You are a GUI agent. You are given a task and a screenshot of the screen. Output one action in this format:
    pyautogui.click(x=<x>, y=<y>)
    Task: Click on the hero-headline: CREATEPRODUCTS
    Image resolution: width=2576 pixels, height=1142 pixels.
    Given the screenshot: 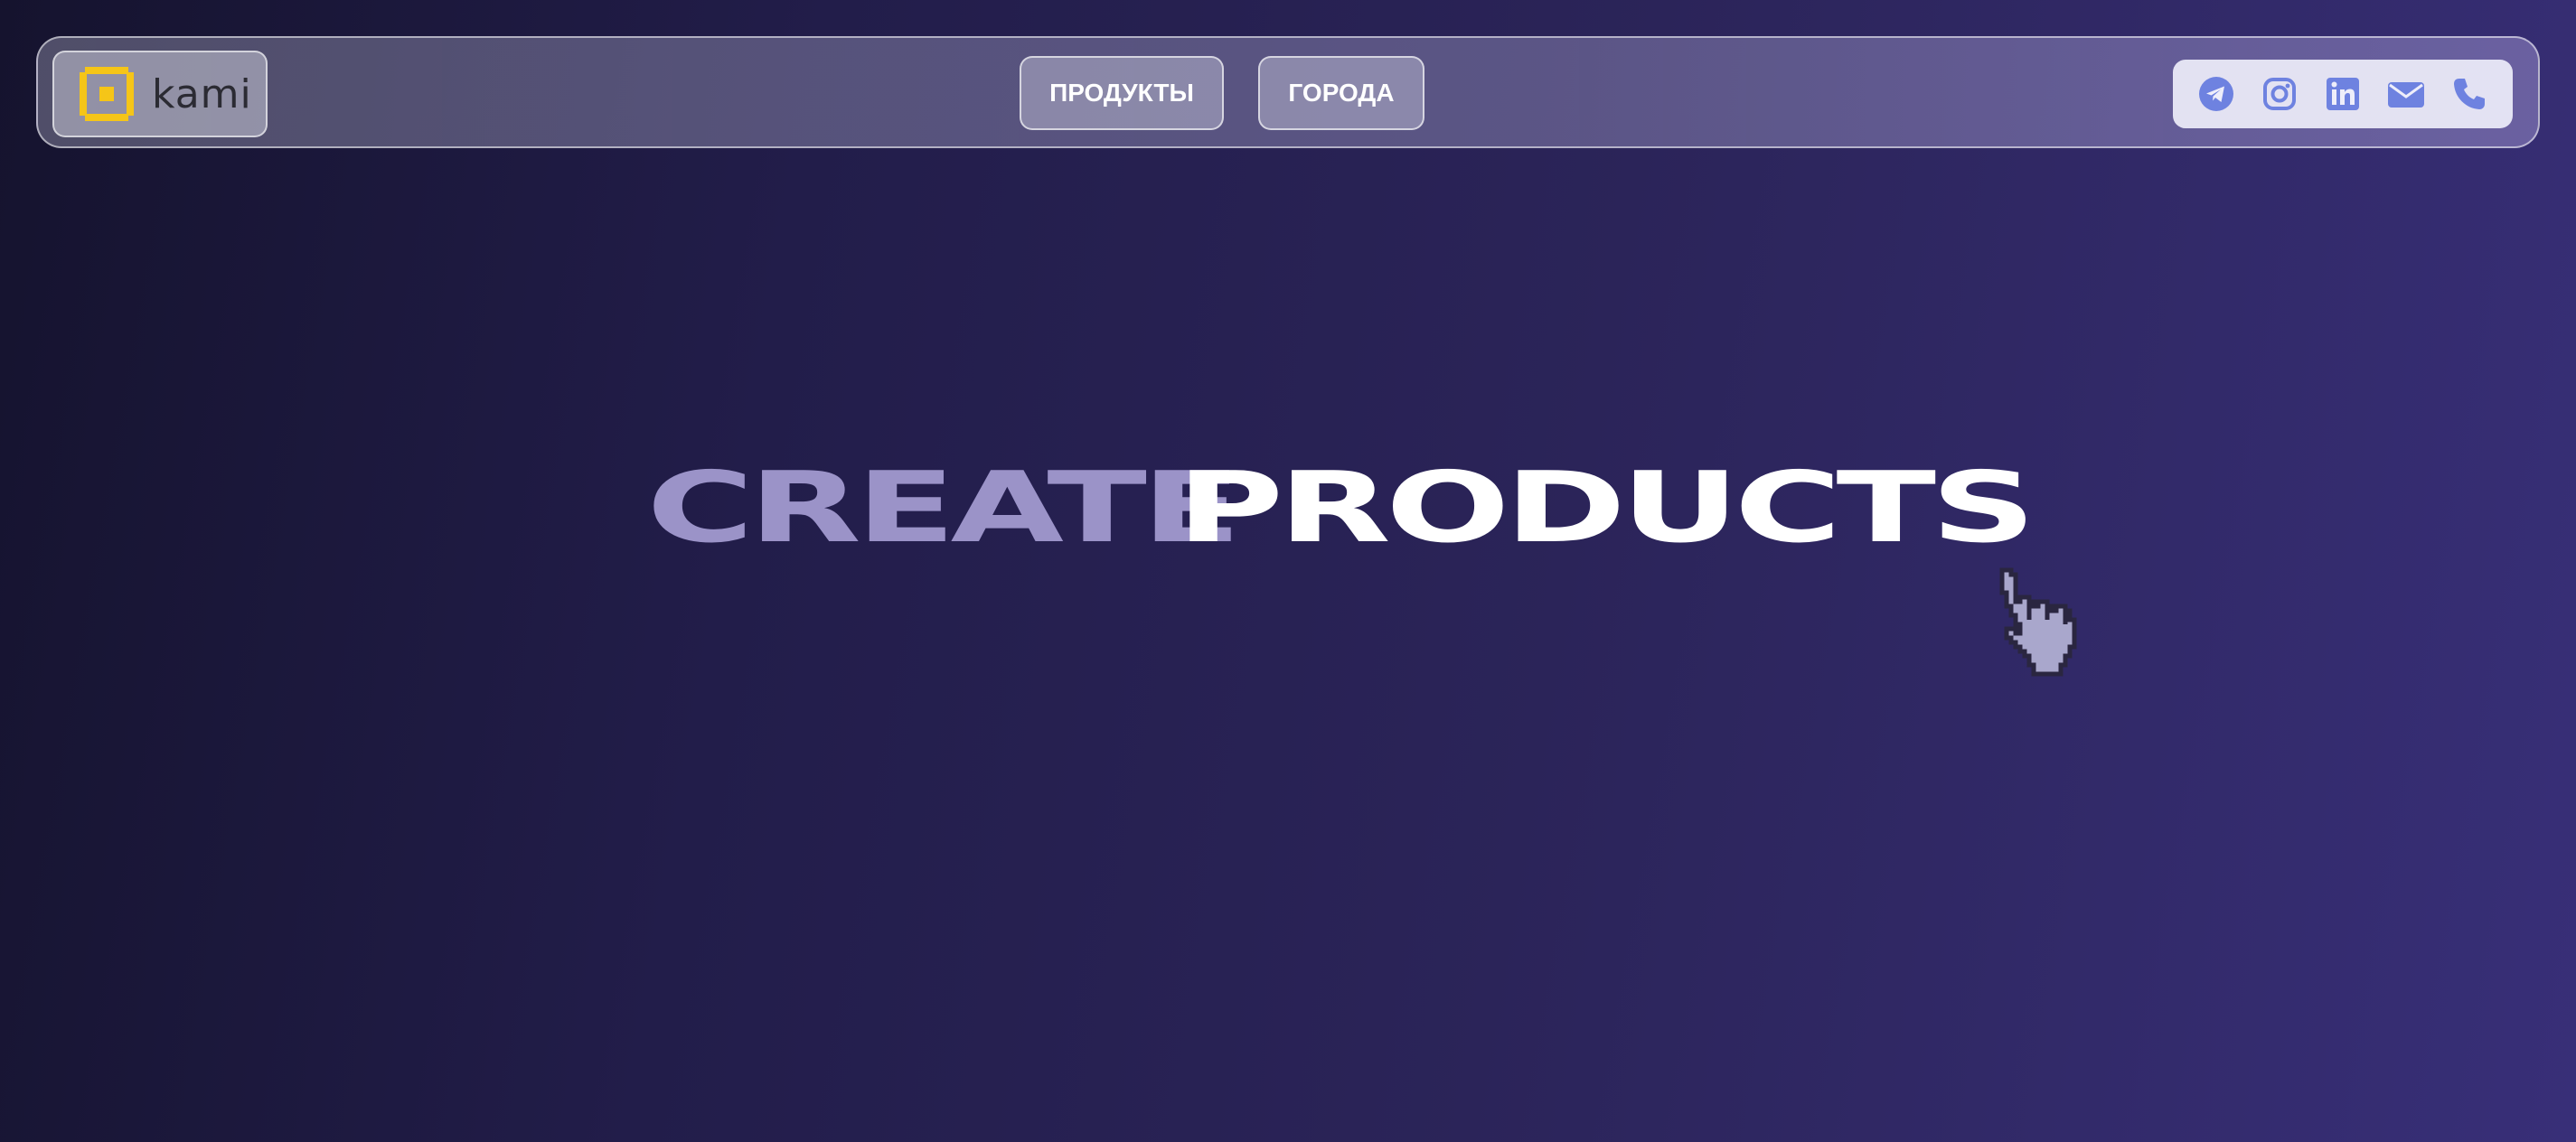 What is the action you would take?
    pyautogui.click(x=1288, y=508)
    